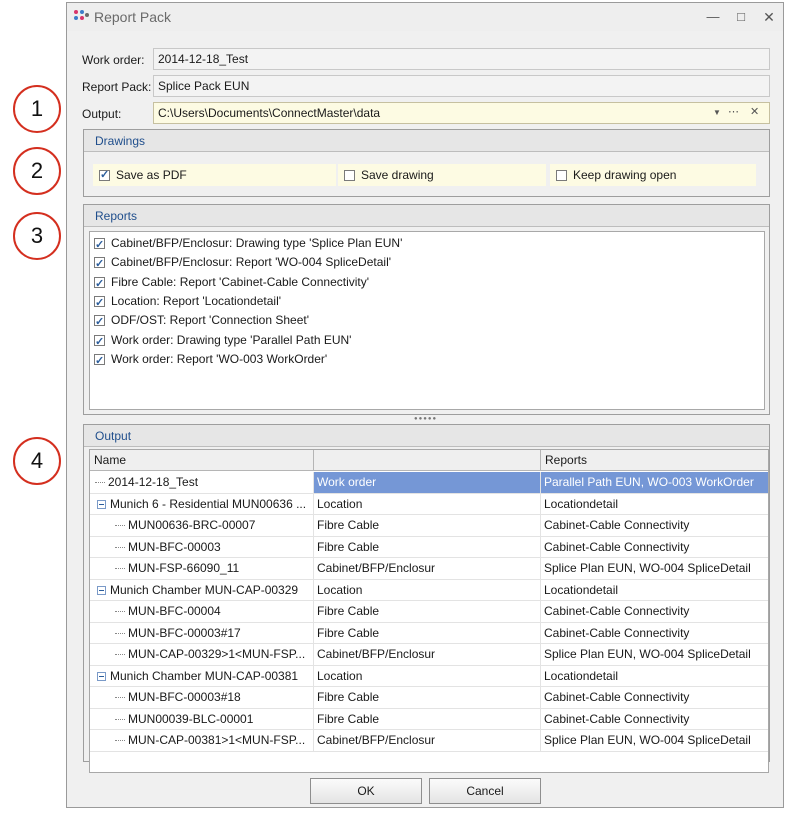 The width and height of the screenshot is (800, 816). What do you see at coordinates (769, 17) in the screenshot?
I see `close-icon: ✕` at bounding box center [769, 17].